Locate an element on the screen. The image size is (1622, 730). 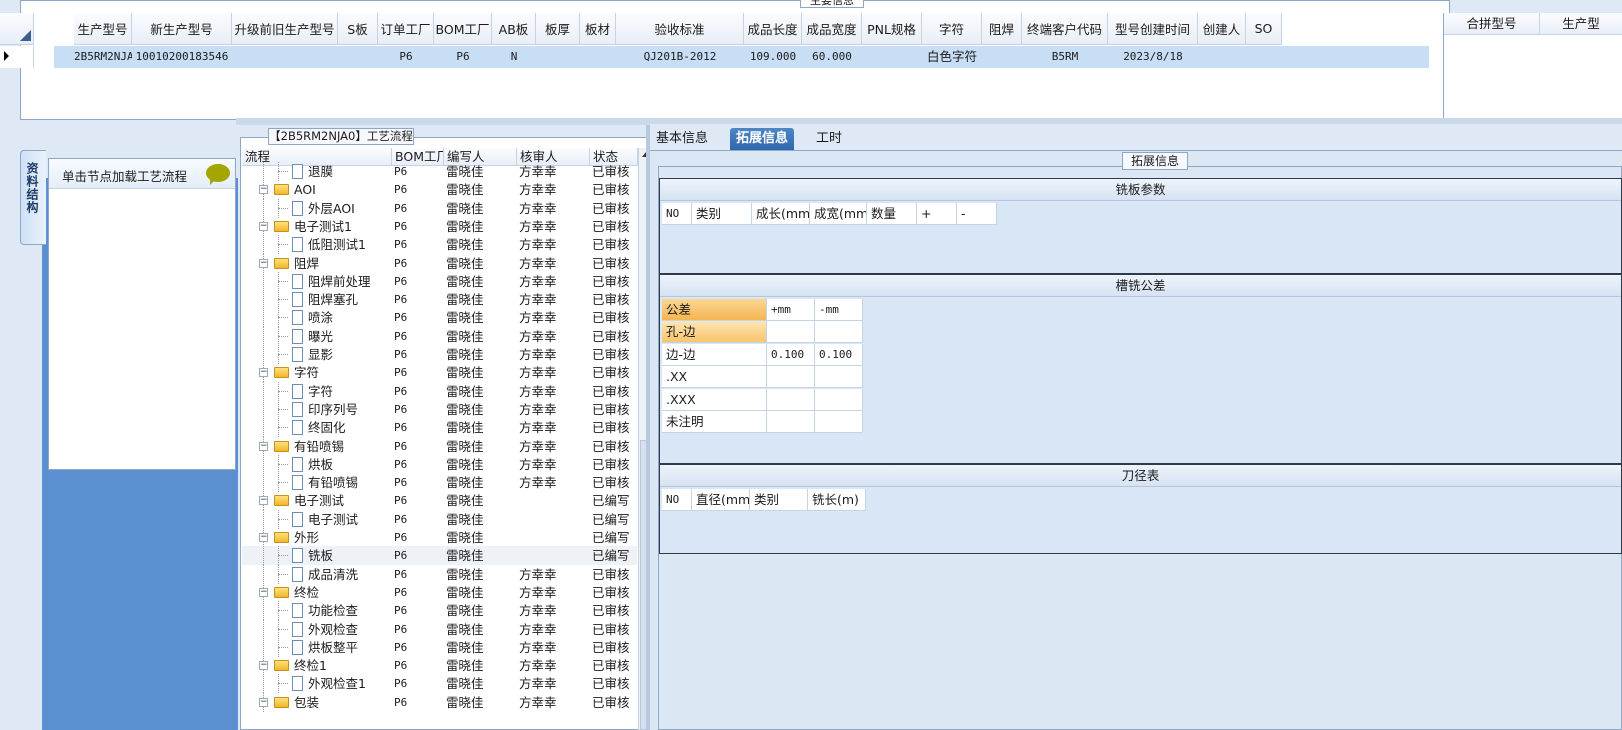
process-row: 电子测试 P6 雷晓佳 已编写 is located at coordinates (439, 519).